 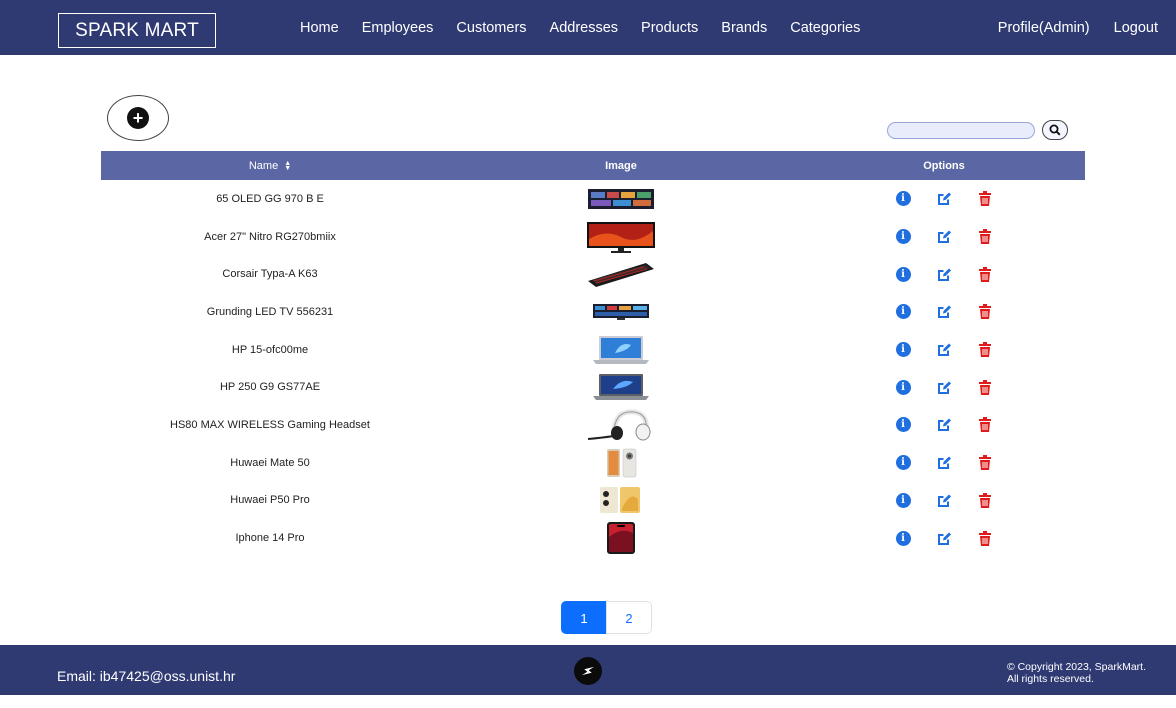 What do you see at coordinates (584, 617) in the screenshot?
I see `page-1-button: 1` at bounding box center [584, 617].